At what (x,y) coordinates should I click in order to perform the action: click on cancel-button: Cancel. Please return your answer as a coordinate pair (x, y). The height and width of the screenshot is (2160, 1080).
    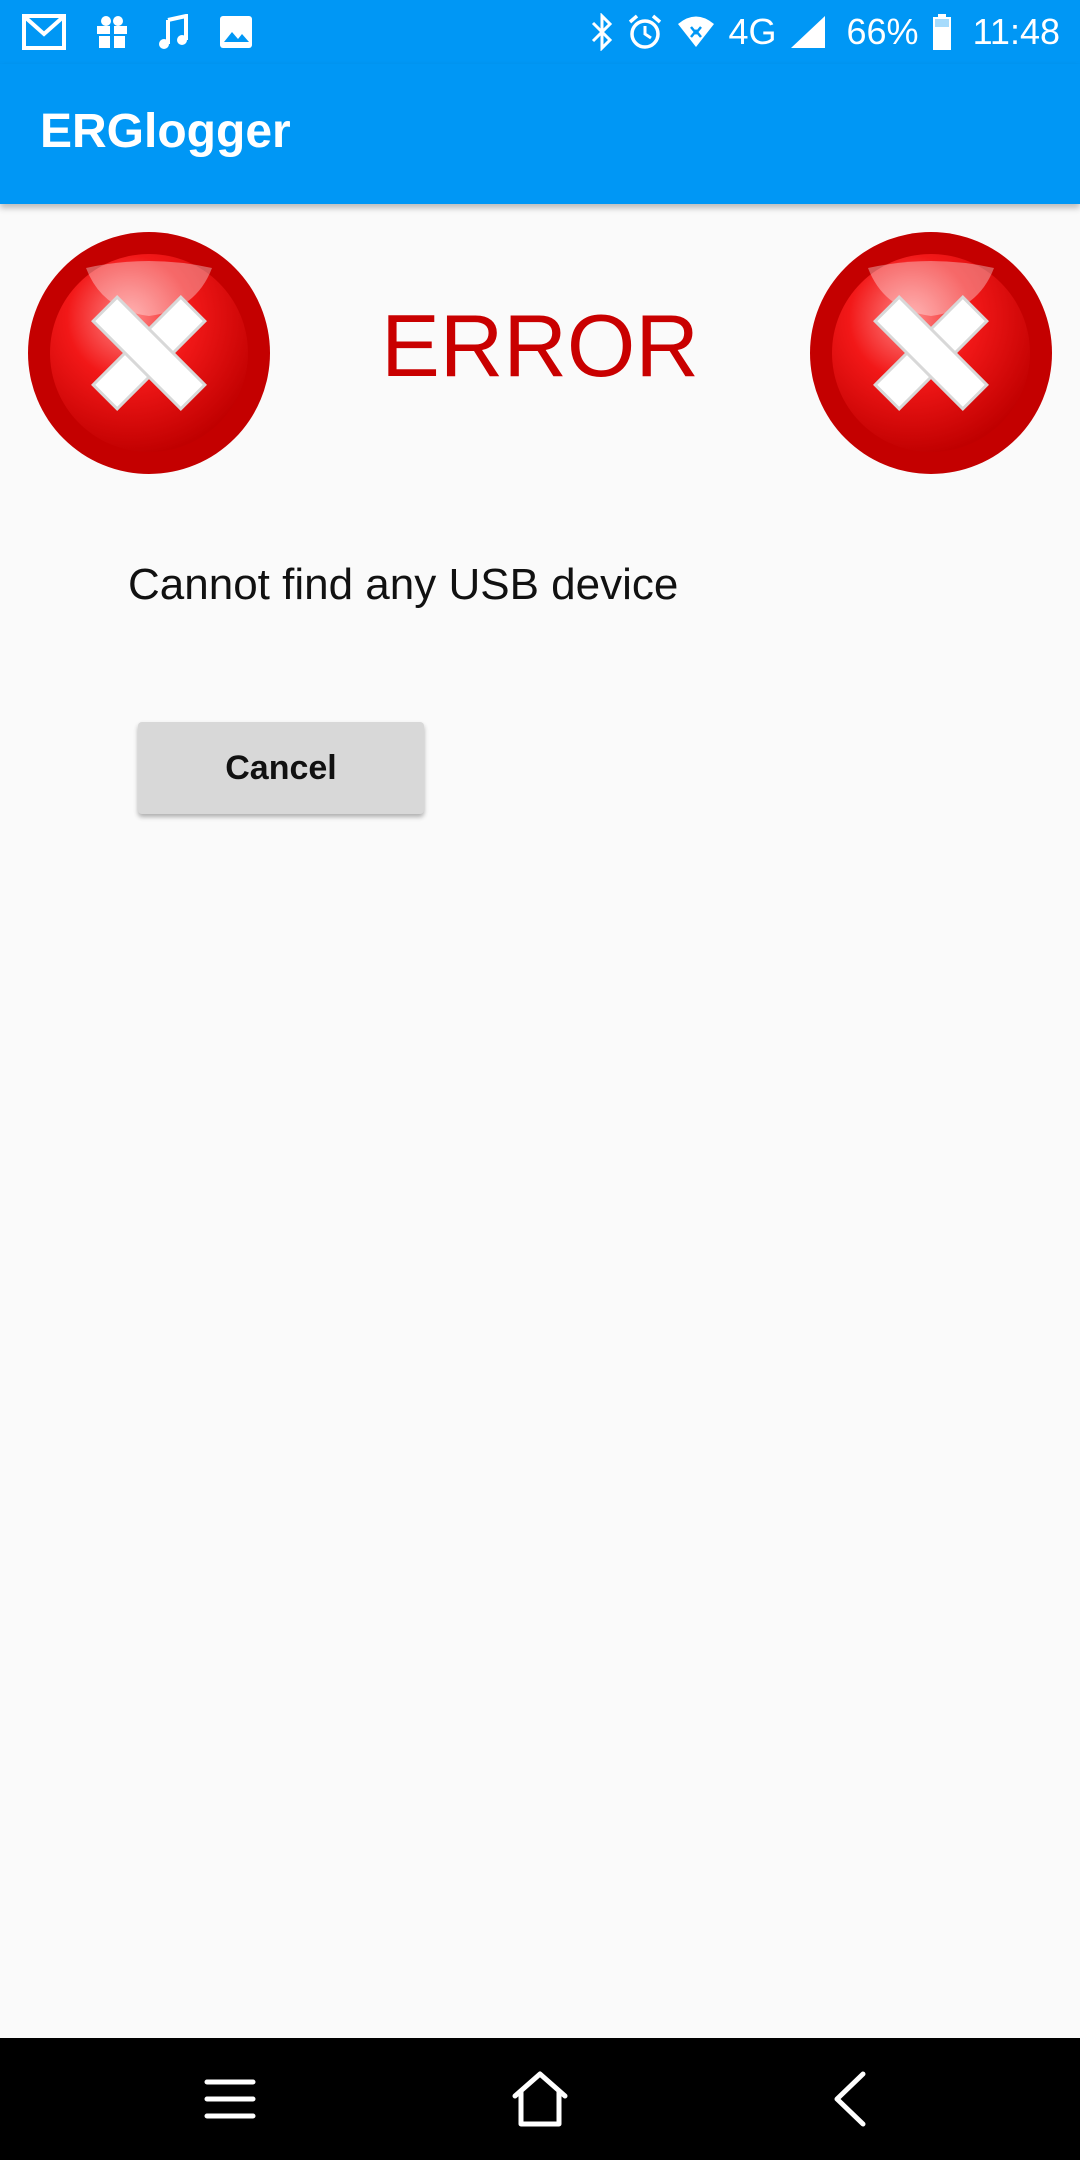
    Looking at the image, I should click on (281, 768).